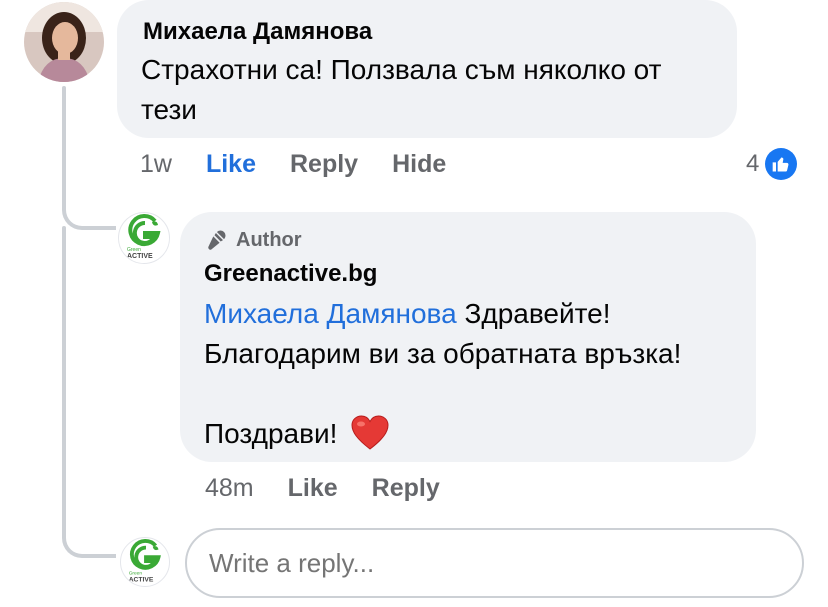 The height and width of the screenshot is (607, 828). Describe the element at coordinates (330, 313) in the screenshot. I see `mention-link: Михаела Дамянова` at that location.